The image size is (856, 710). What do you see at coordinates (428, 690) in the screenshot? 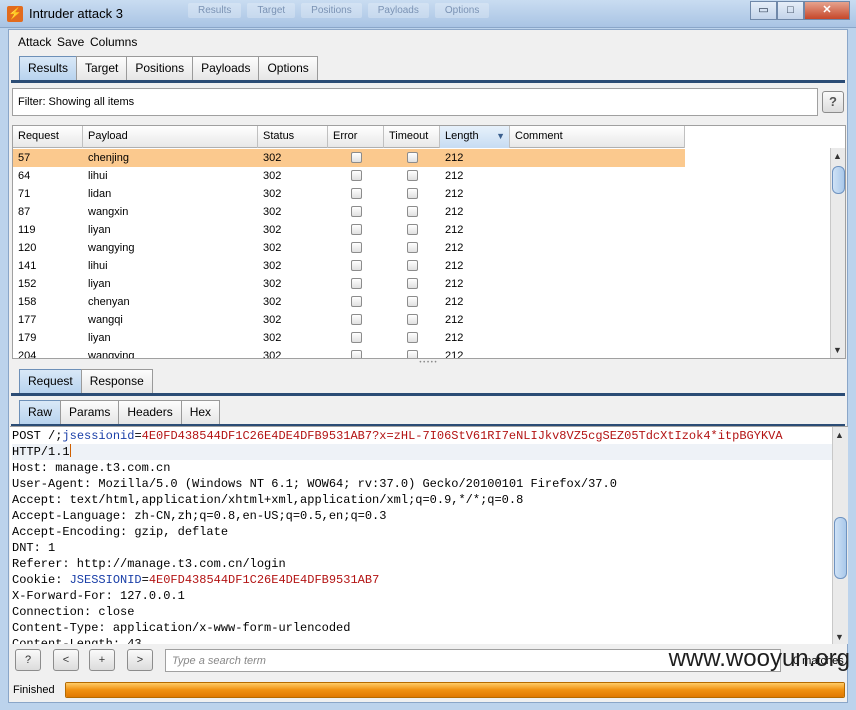
I see `status-bar: Finished` at bounding box center [428, 690].